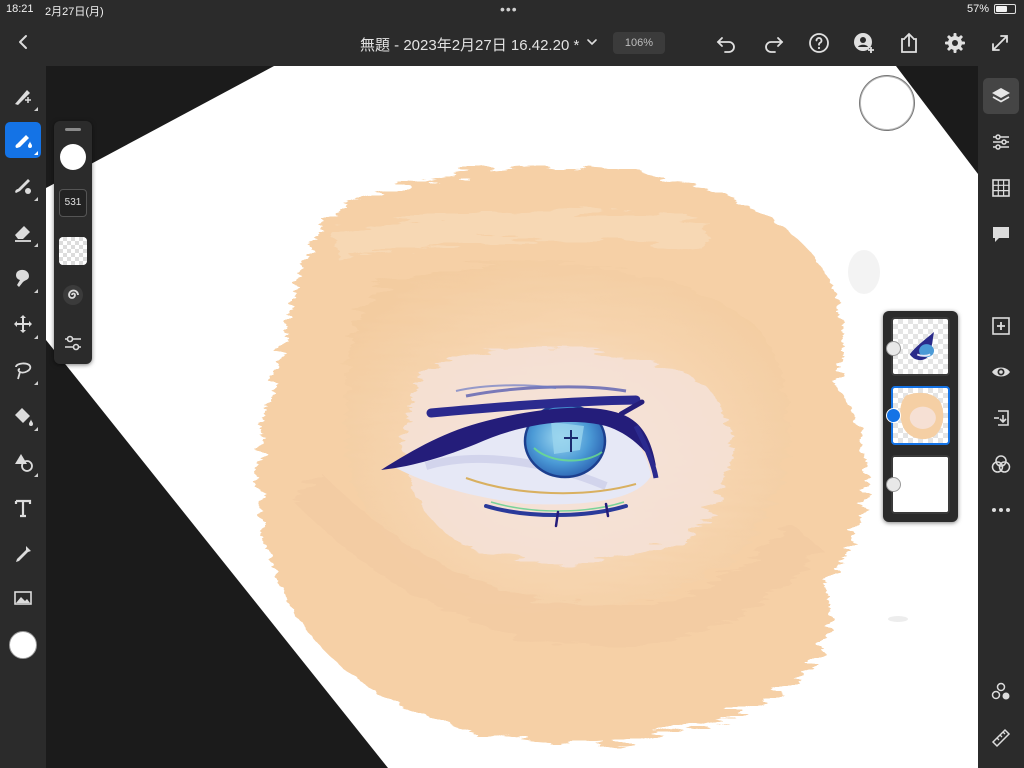 The image size is (1024, 768). I want to click on fill-tool, so click(23, 416).